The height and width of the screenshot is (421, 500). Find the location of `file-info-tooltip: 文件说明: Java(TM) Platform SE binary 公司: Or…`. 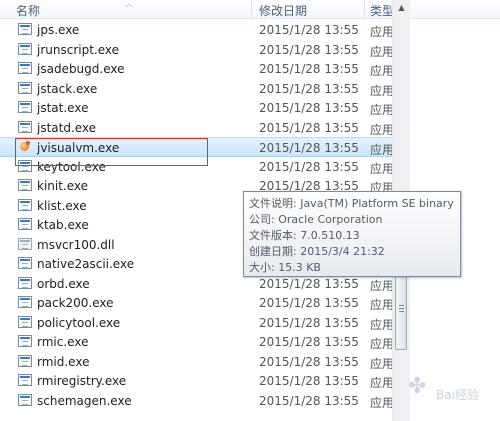

file-info-tooltip: 文件说明: Java(TM) Platform SE binary 公司: Or… is located at coordinates (352, 234).